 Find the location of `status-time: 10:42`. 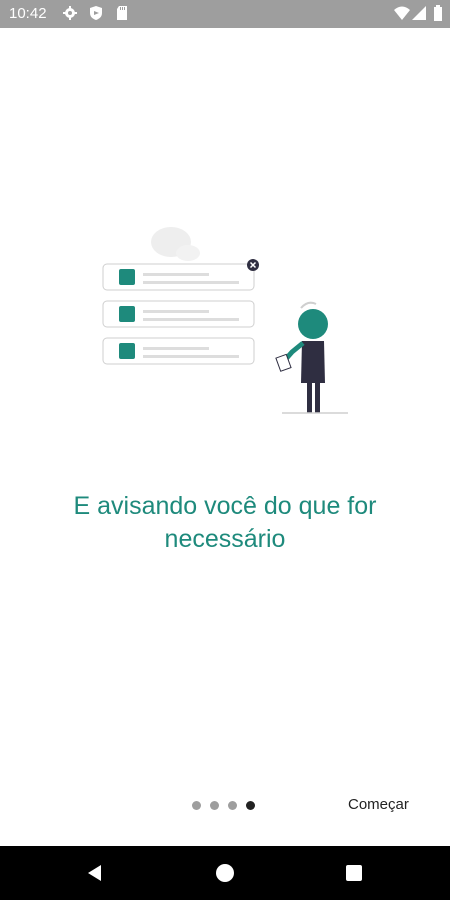

status-time: 10:42 is located at coordinates (28, 13).